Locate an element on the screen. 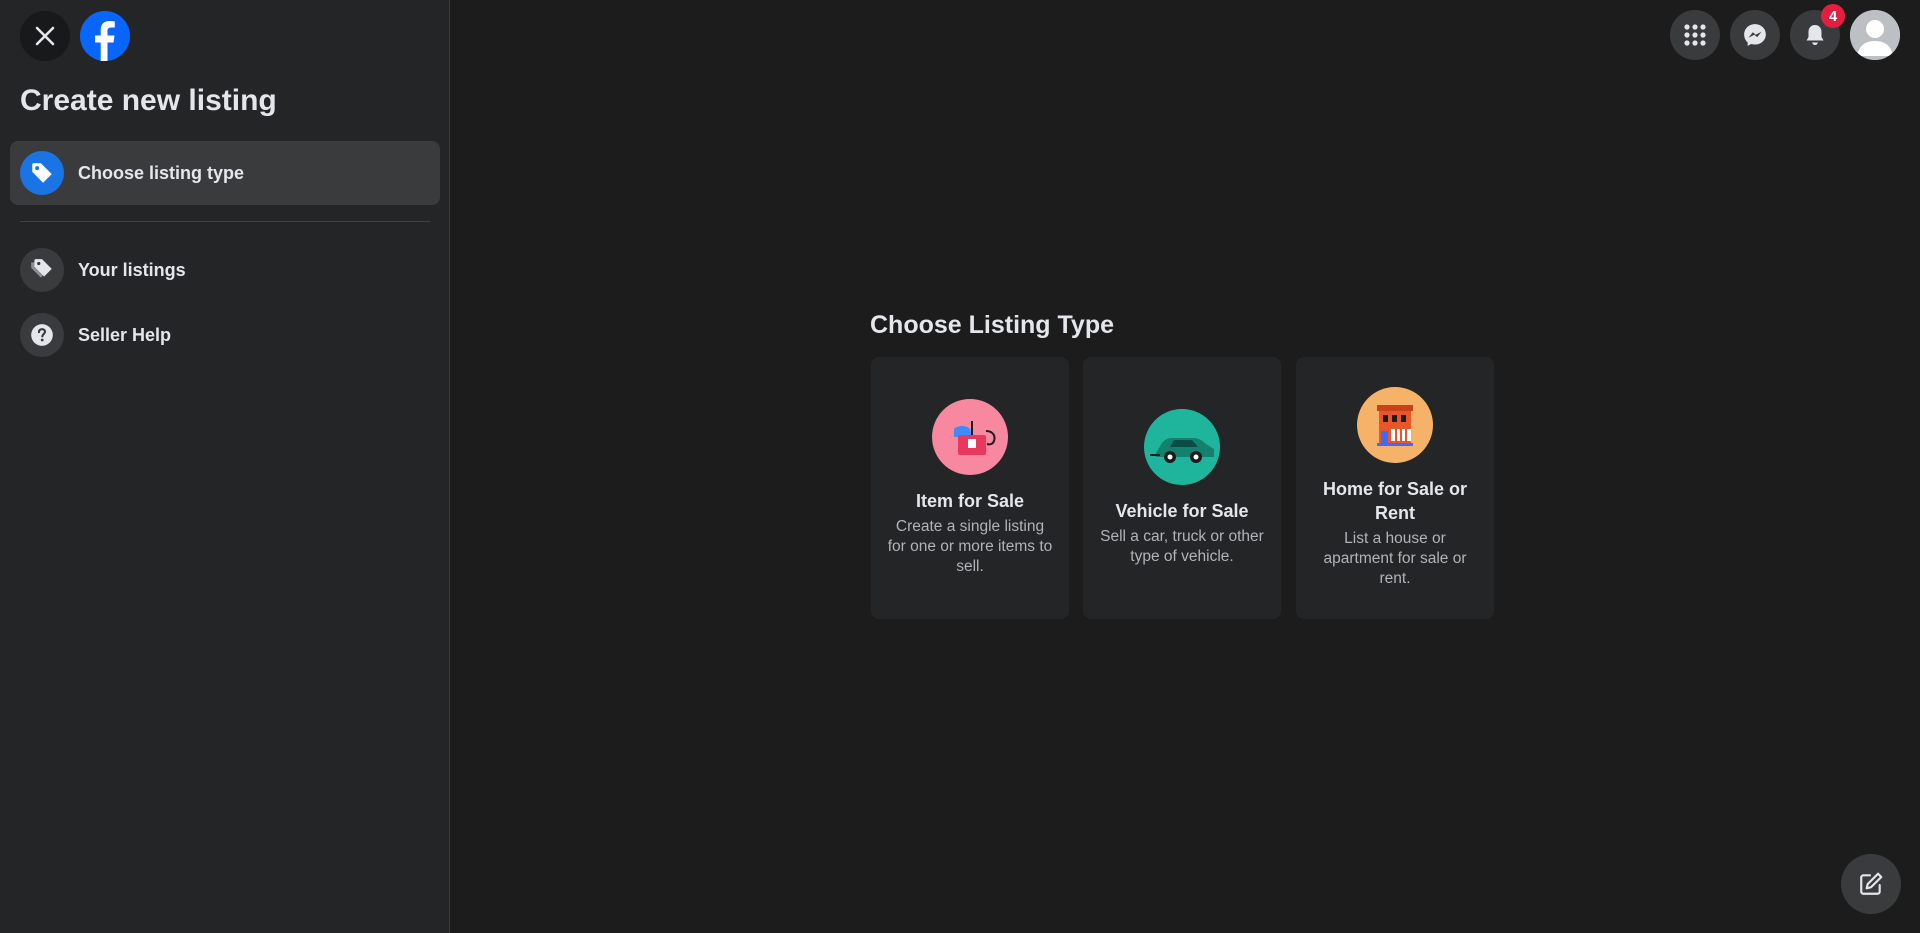 This screenshot has width=1920, height=933. top-bar: 4 is located at coordinates (1785, 32).